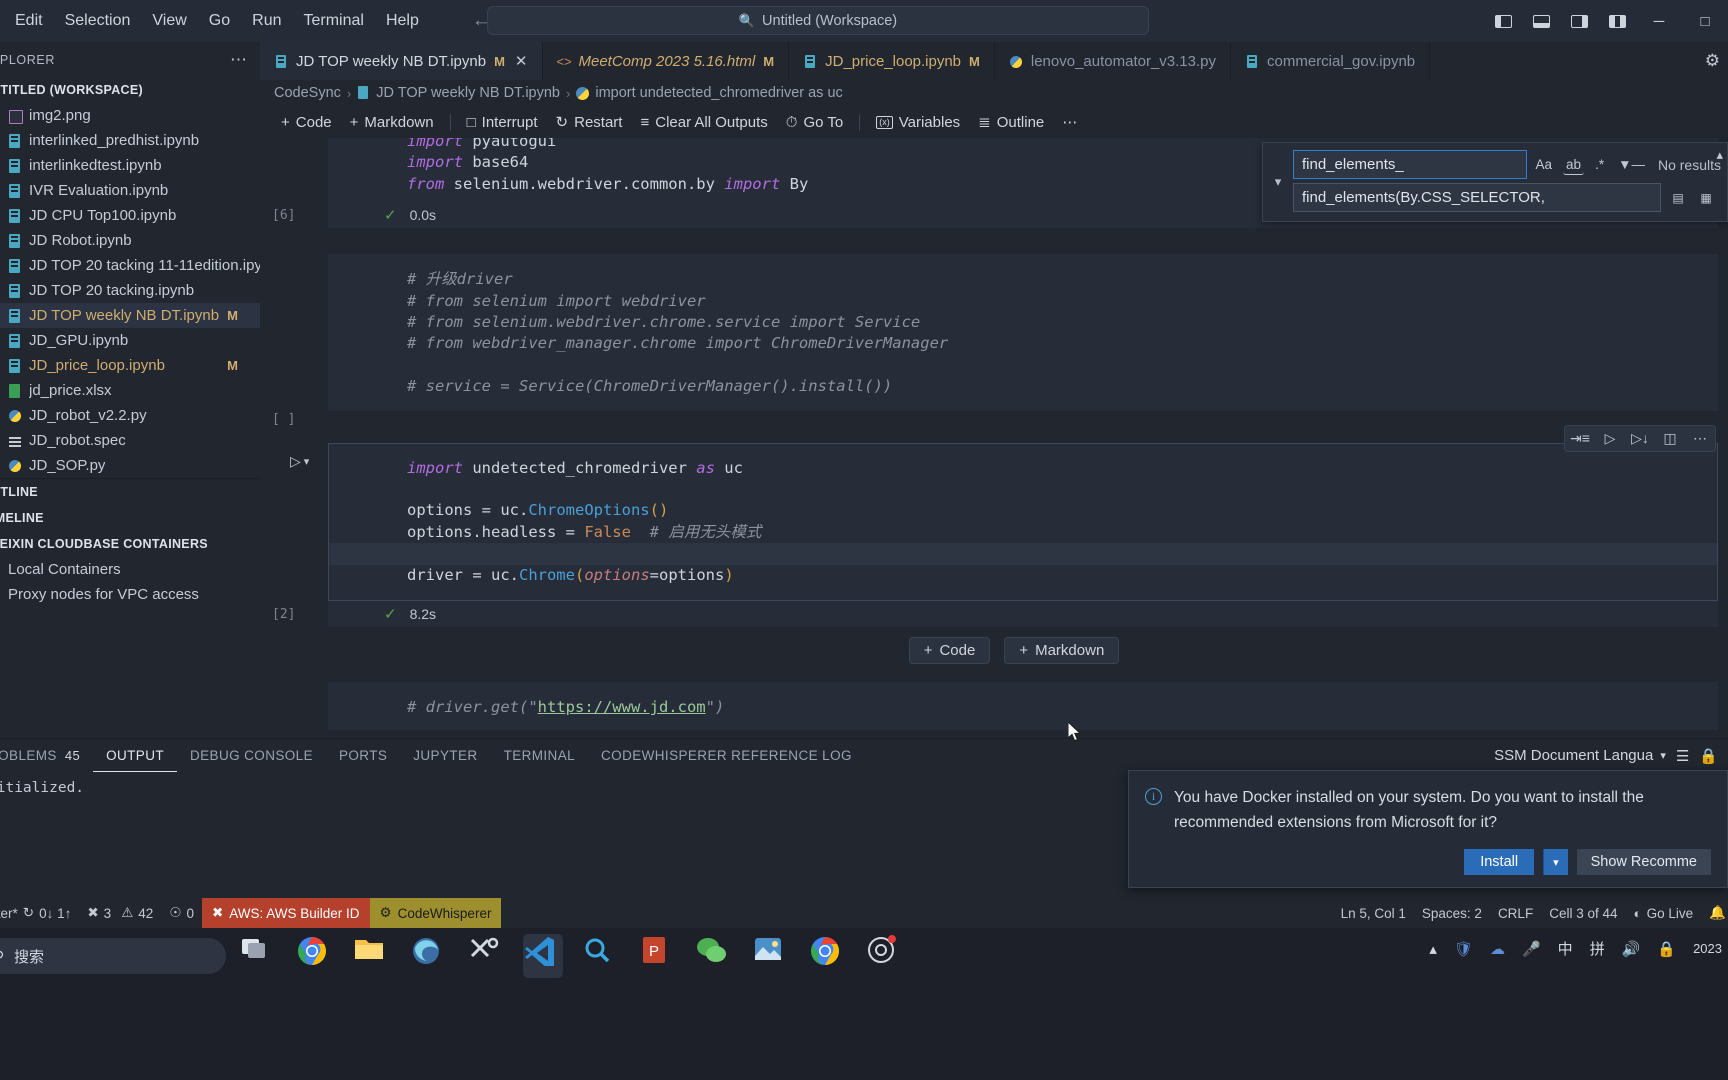 Image resolution: width=1728 pixels, height=1080 pixels. I want to click on status-cursor-position: Ln 5, Col 1, so click(1373, 913).